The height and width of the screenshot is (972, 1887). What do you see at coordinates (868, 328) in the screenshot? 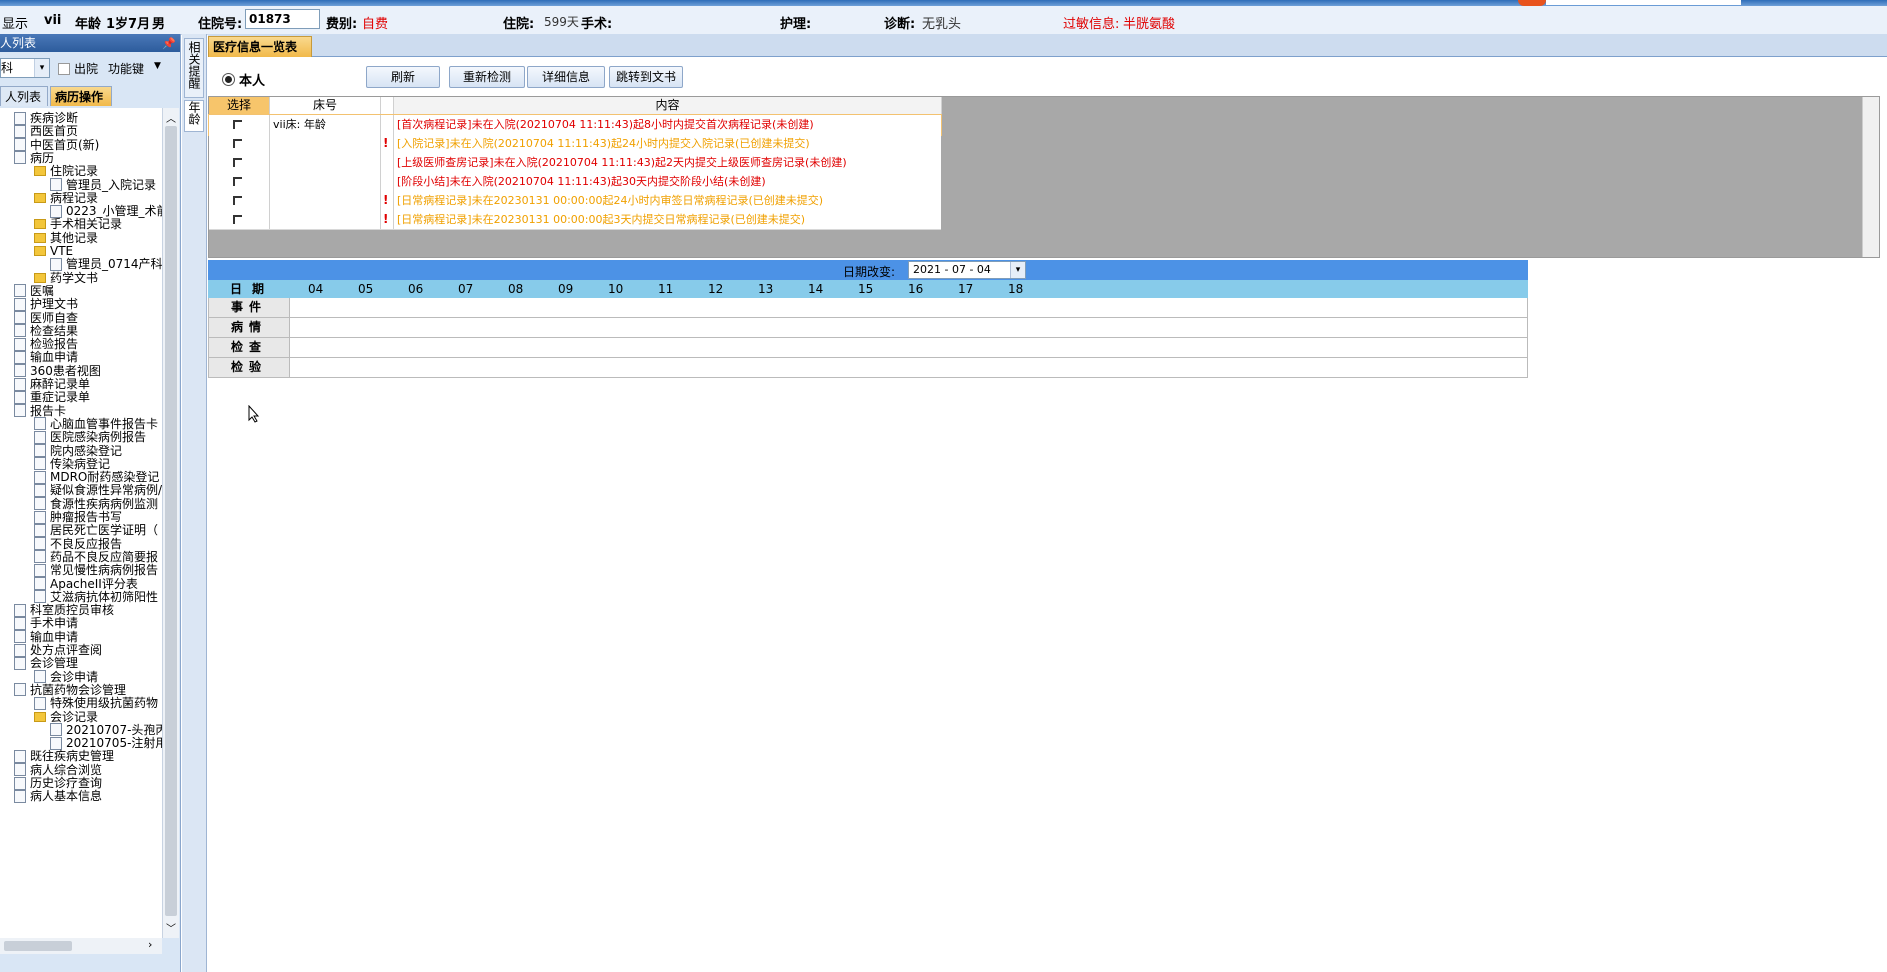
I see `timeline-row: 病情` at bounding box center [868, 328].